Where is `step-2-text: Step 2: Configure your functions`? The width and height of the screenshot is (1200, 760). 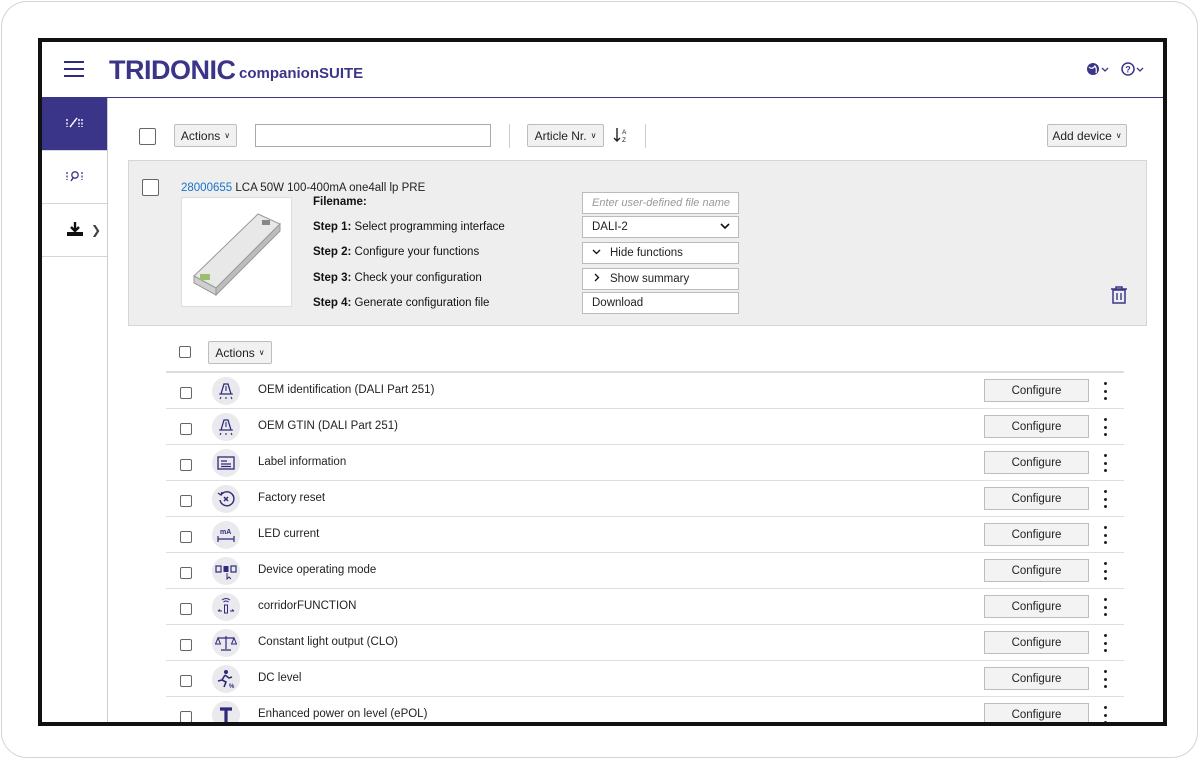 step-2-text: Step 2: Configure your functions is located at coordinates (396, 252).